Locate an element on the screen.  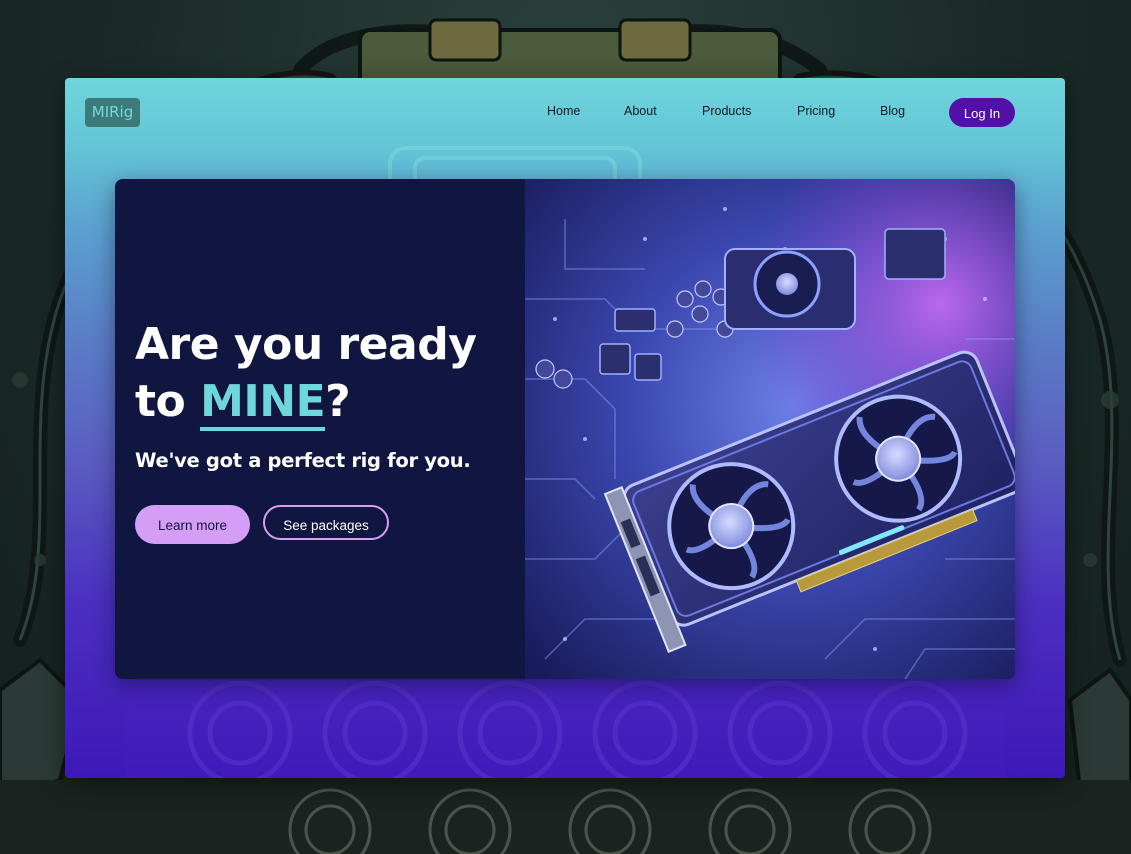
nav-products: Products is located at coordinates (726, 111).